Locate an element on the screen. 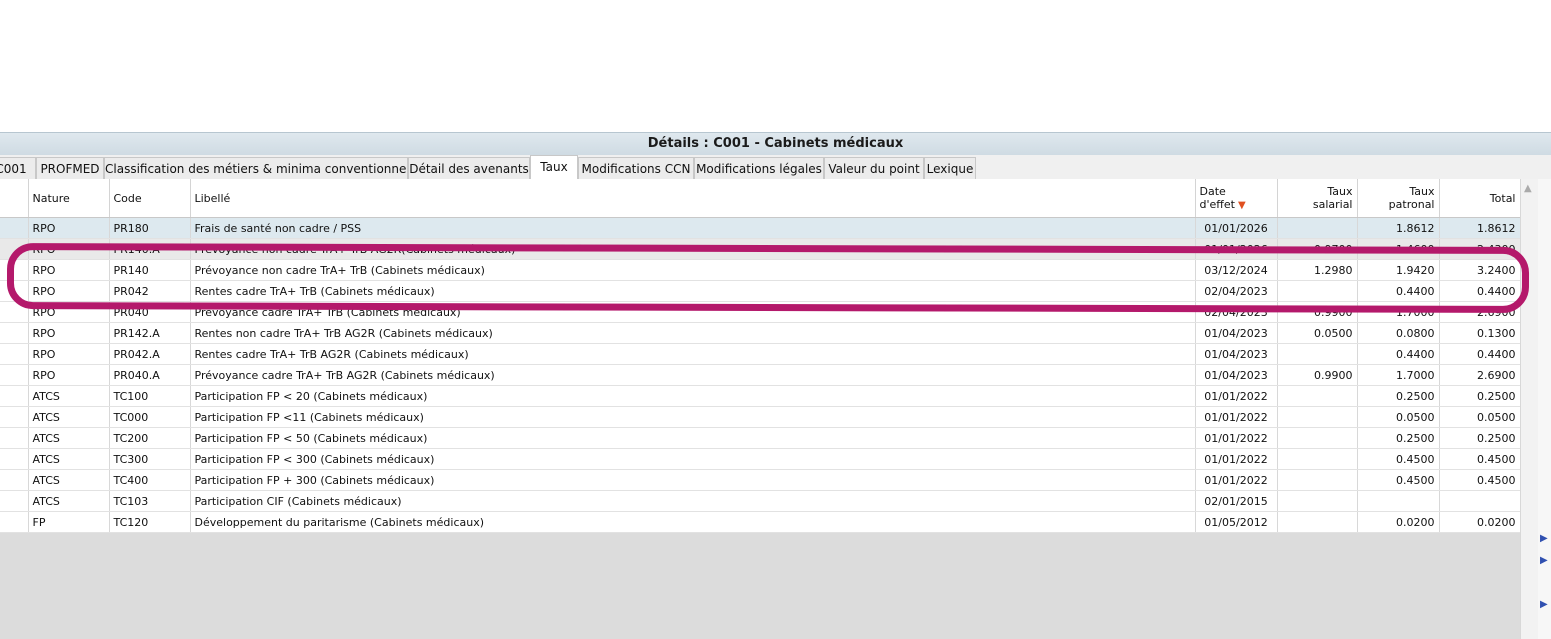  cell-code: TC200 is located at coordinates (150, 438).